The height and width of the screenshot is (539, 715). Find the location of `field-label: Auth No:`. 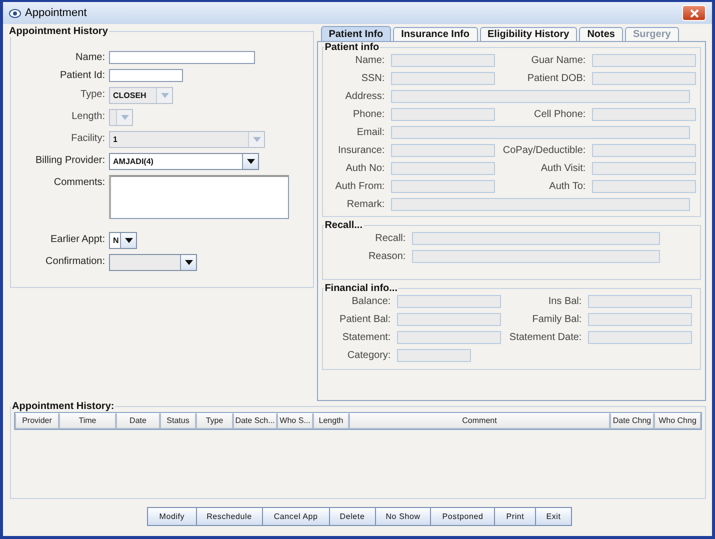

field-label: Auth No: is located at coordinates (364, 168).